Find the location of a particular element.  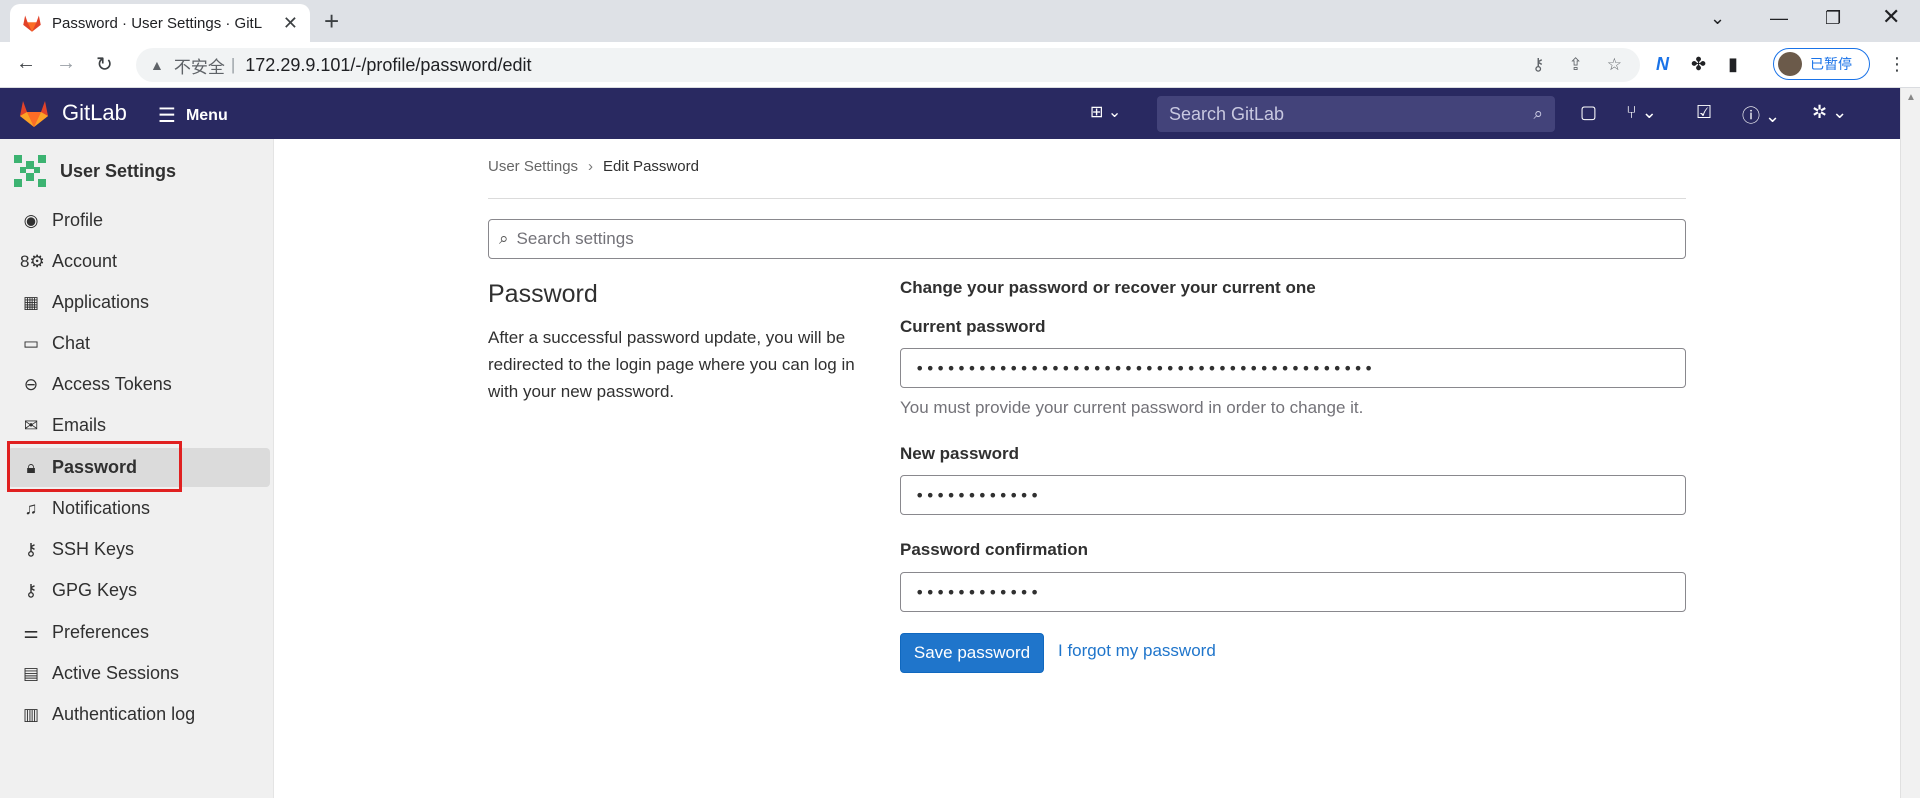

mail-icon: ✉ is located at coordinates (31, 425).